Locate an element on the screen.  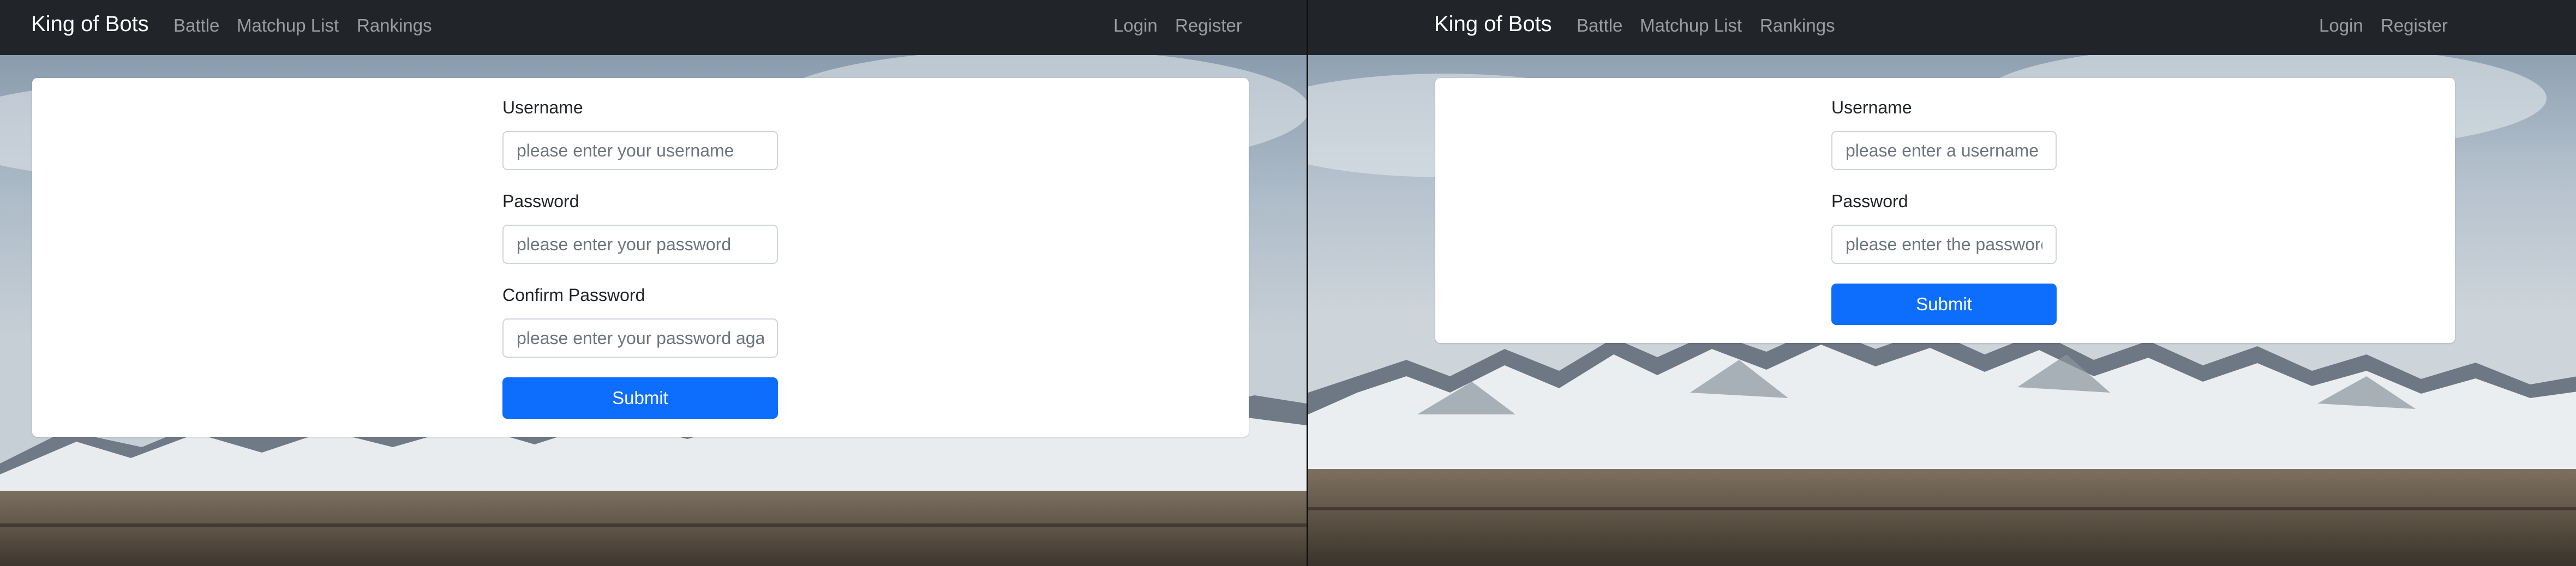
confirm-password-label: Confirm Password is located at coordinates (573, 295).